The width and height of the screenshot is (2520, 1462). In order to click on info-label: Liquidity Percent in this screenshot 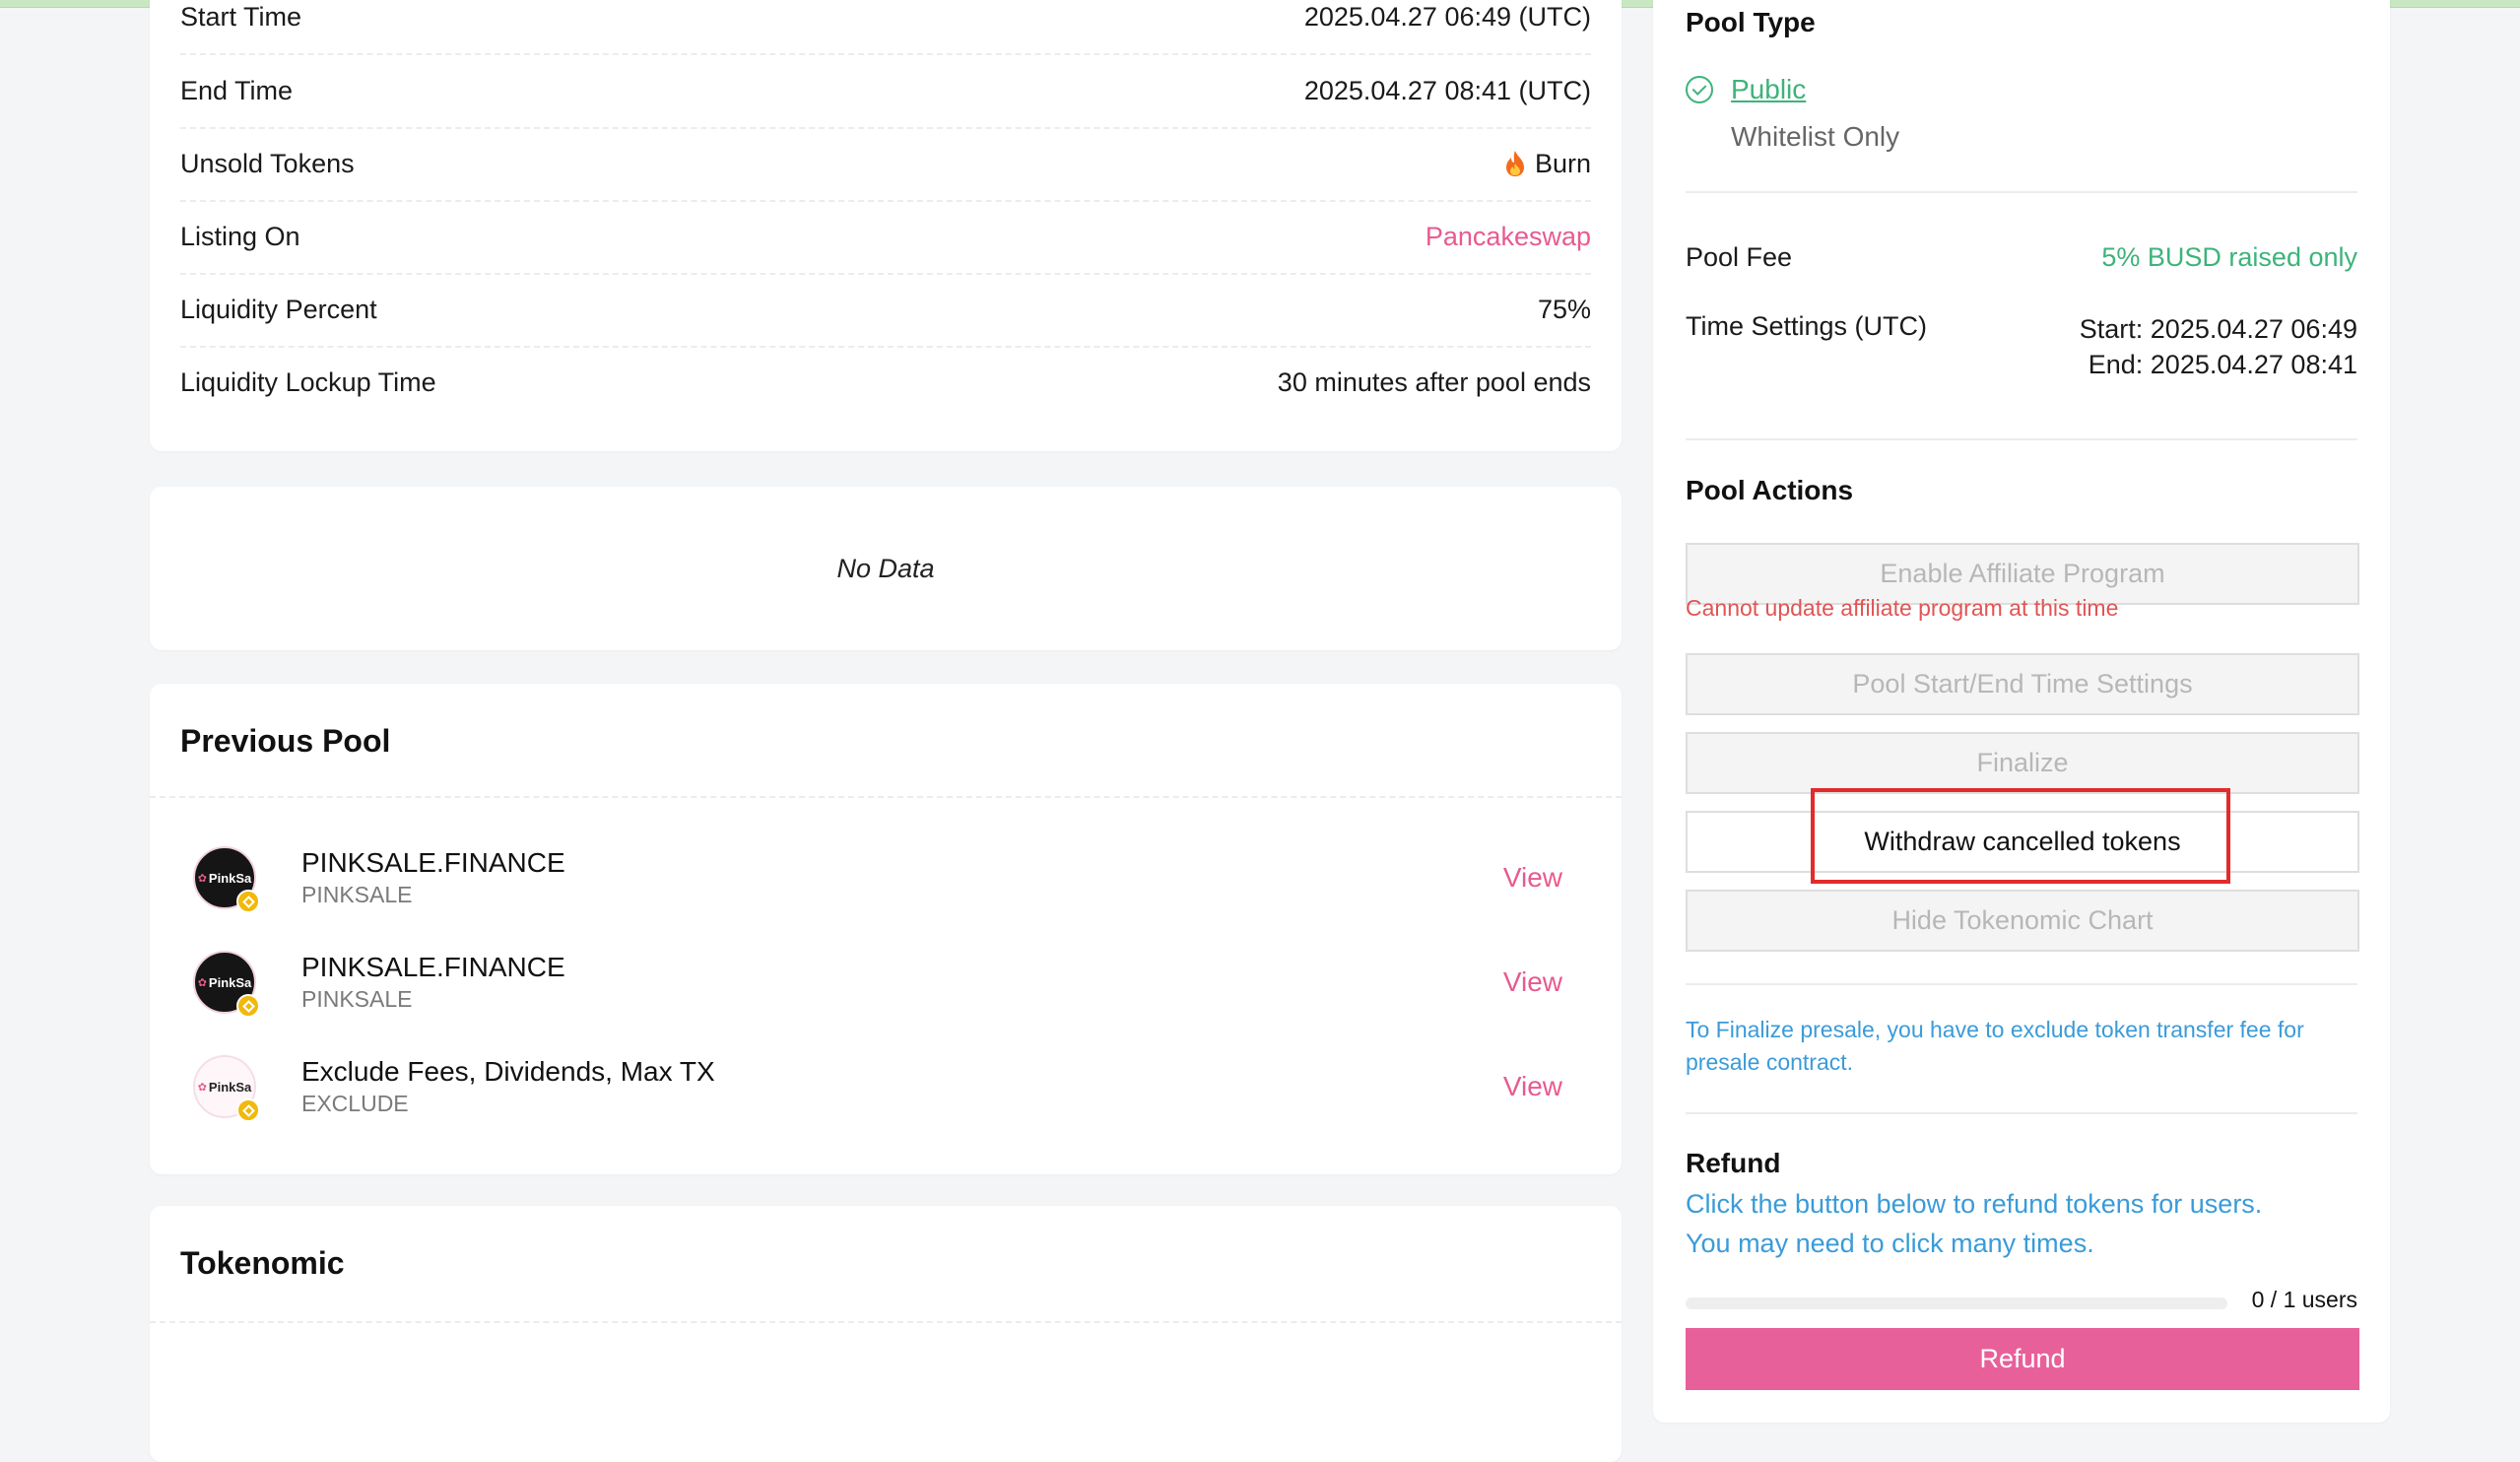, I will do `click(278, 309)`.